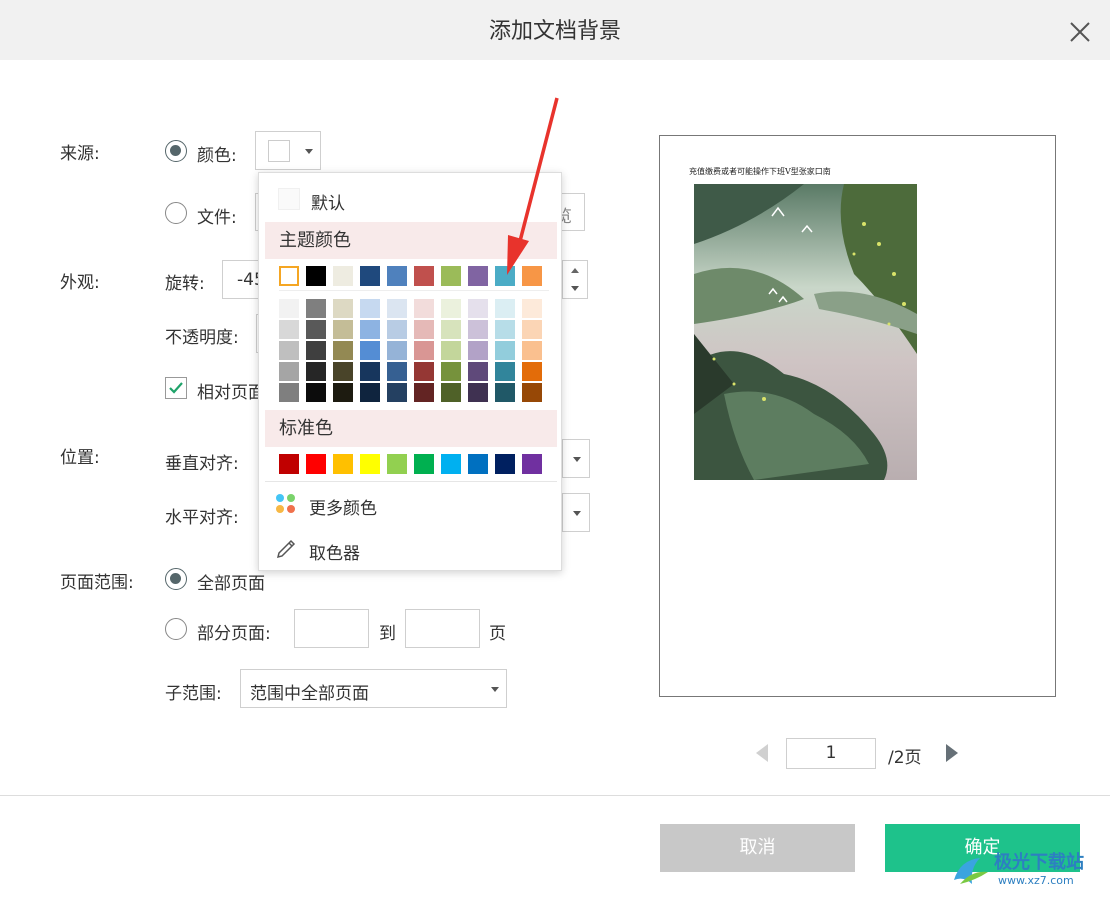  I want to click on horizontal-align-dropdown, so click(576, 512).